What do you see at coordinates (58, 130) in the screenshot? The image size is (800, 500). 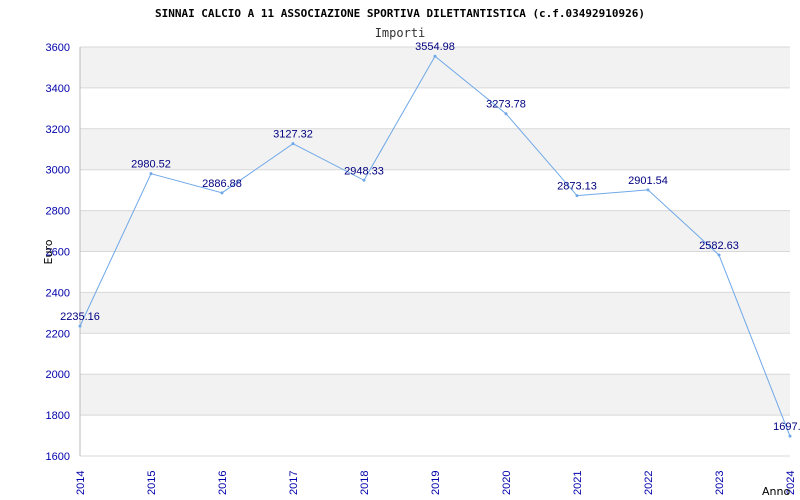 I see `y-tick-label: 3200` at bounding box center [58, 130].